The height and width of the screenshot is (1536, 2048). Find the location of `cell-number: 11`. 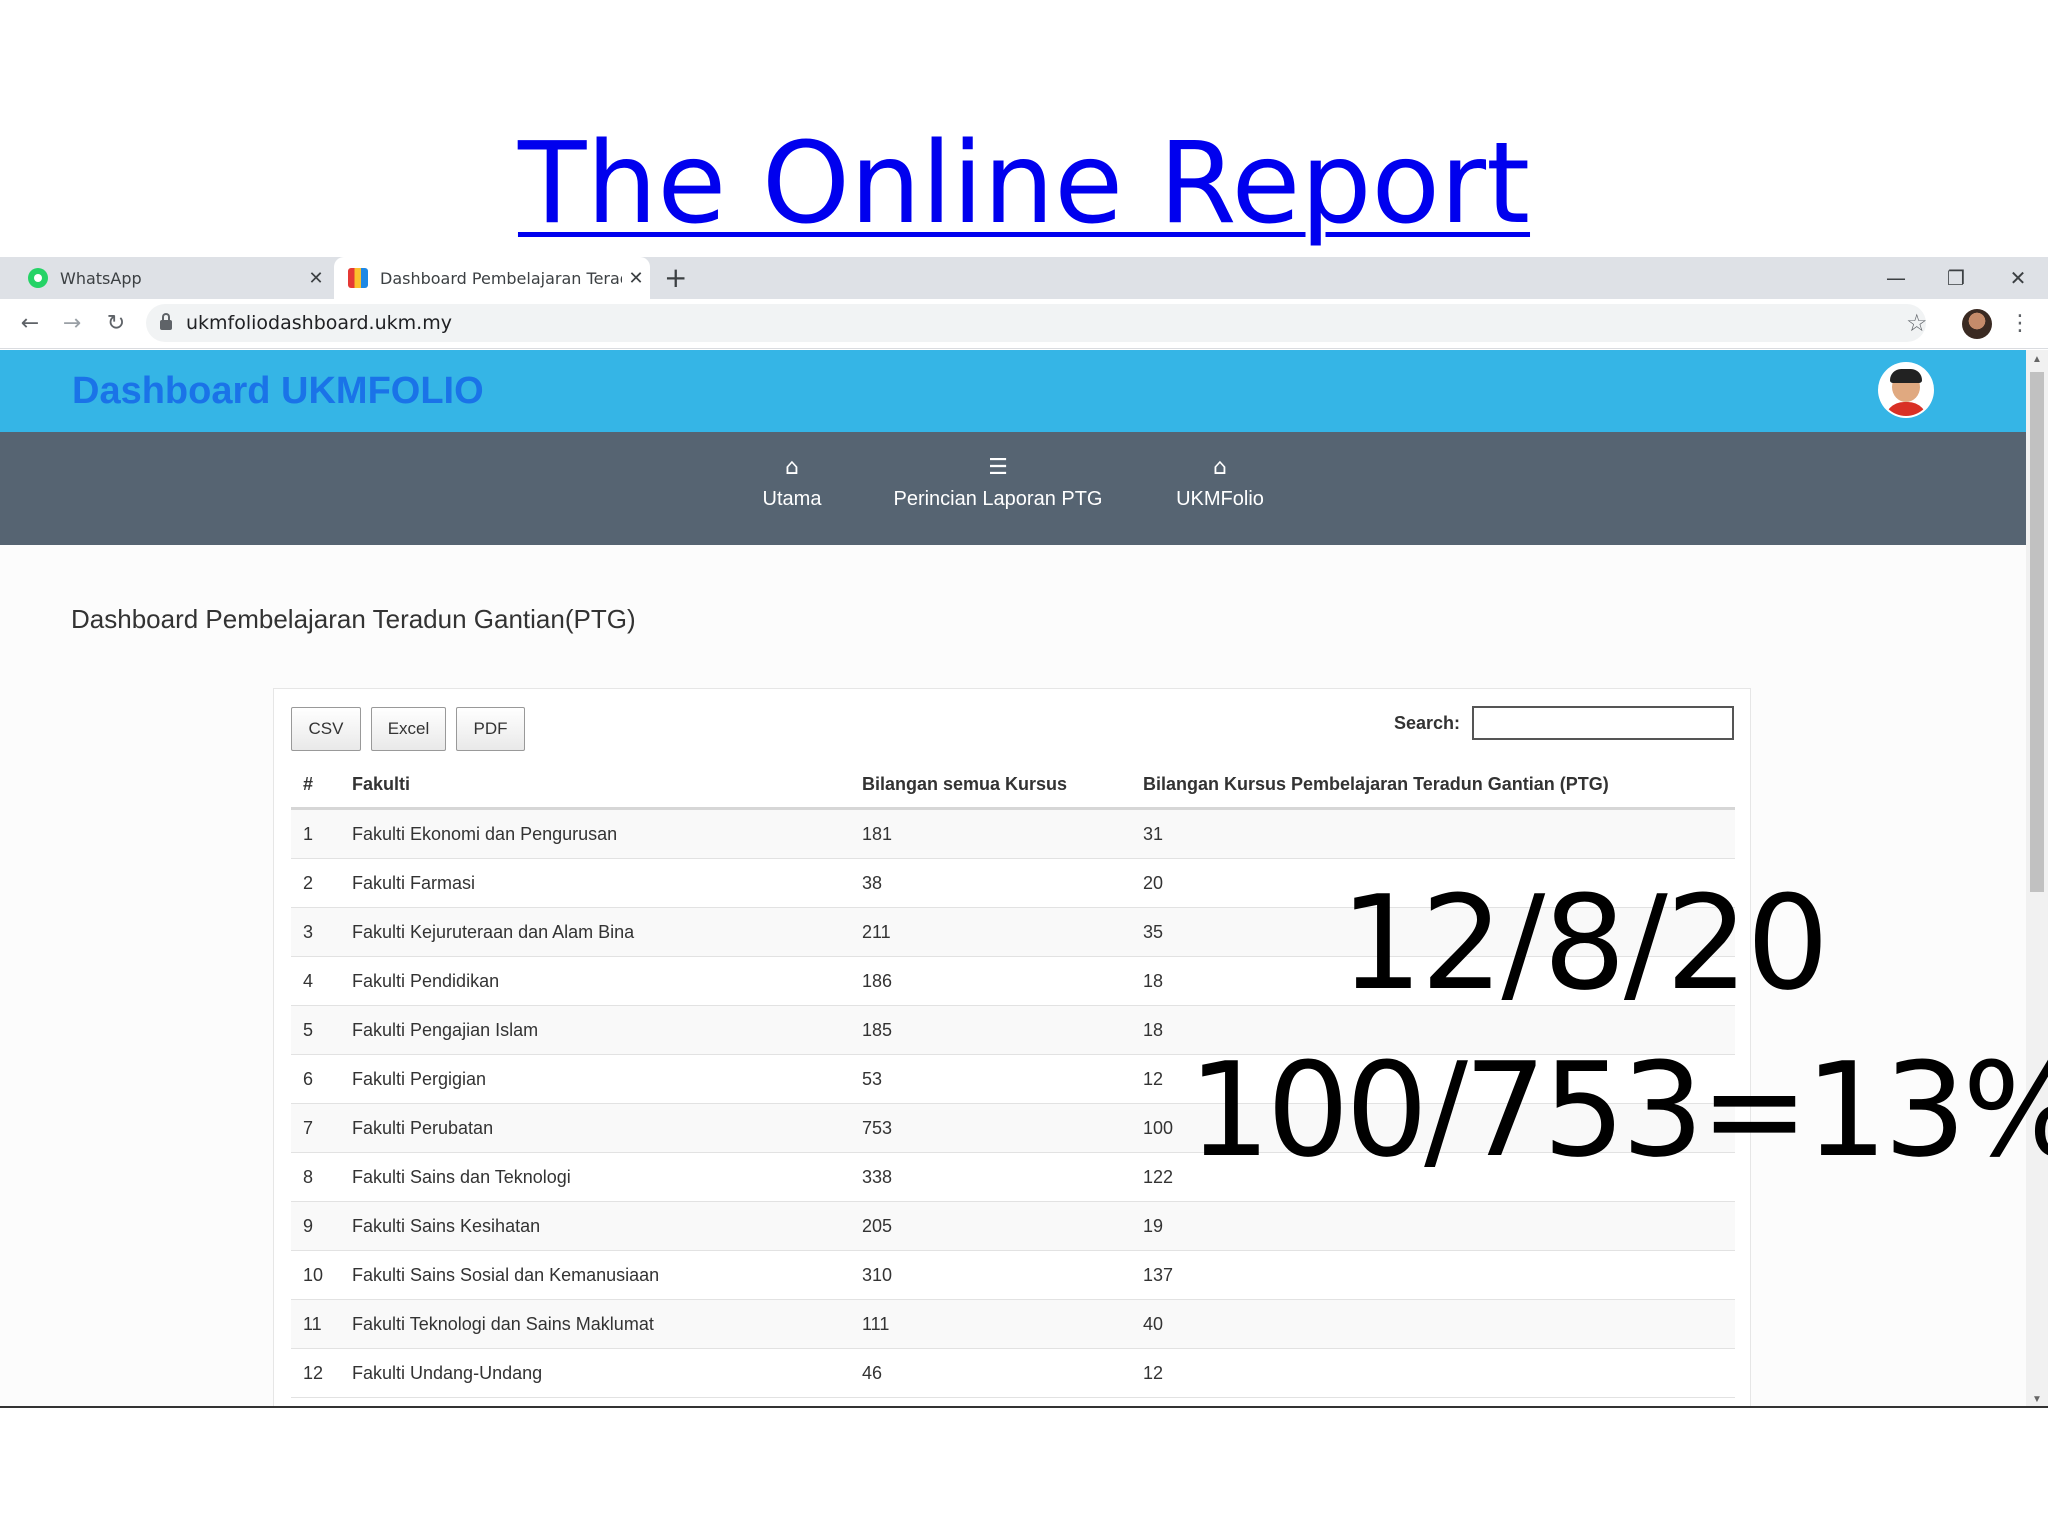

cell-number: 11 is located at coordinates (312, 1324).